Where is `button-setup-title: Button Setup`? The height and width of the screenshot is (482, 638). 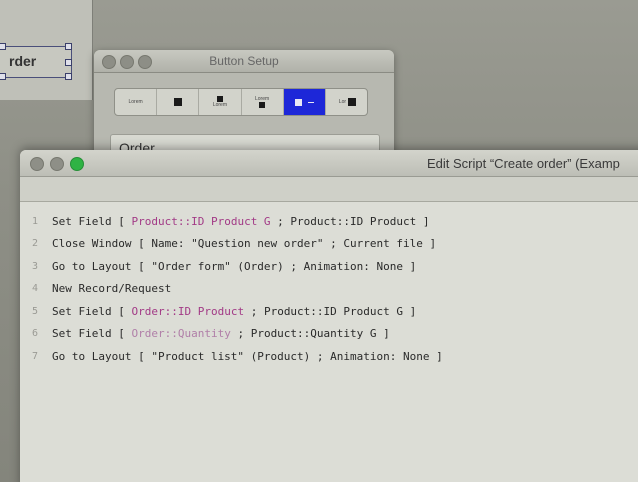
button-setup-title: Button Setup is located at coordinates (244, 61).